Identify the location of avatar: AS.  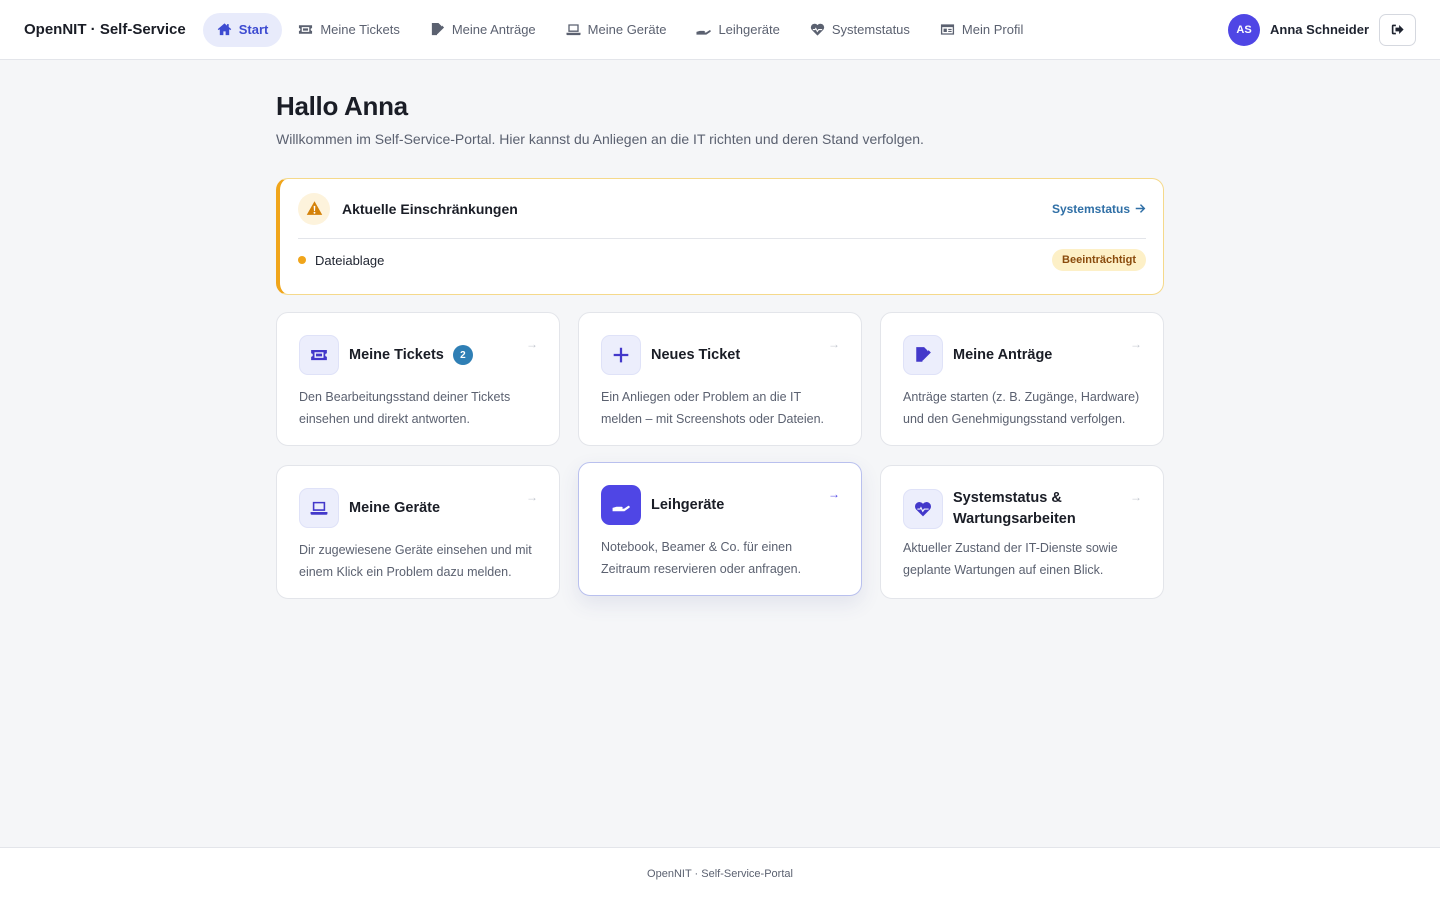
(1244, 29).